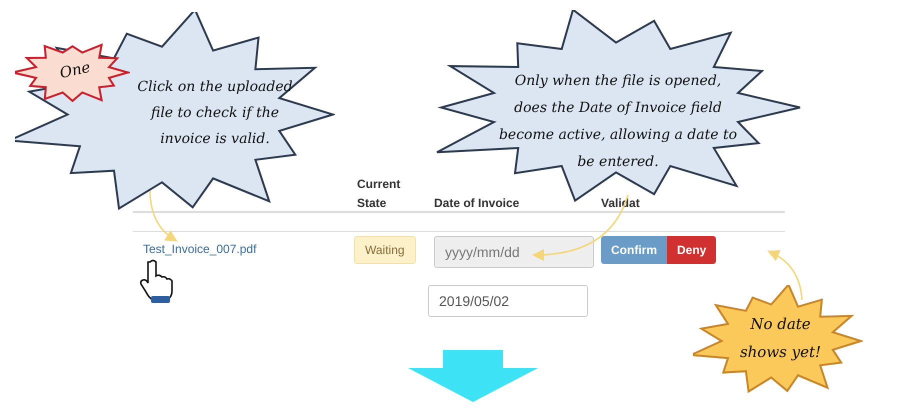  I want to click on status-label: Waiting, so click(385, 250).